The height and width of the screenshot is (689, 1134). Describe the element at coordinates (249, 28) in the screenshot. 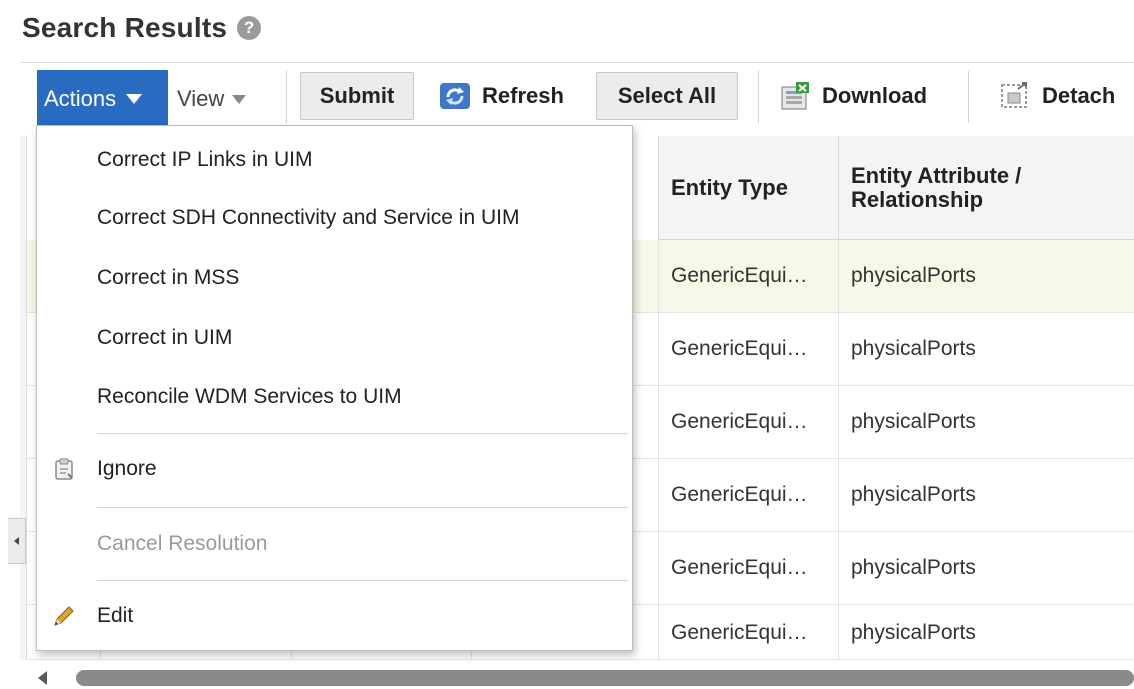

I see `help-icon: ?` at that location.